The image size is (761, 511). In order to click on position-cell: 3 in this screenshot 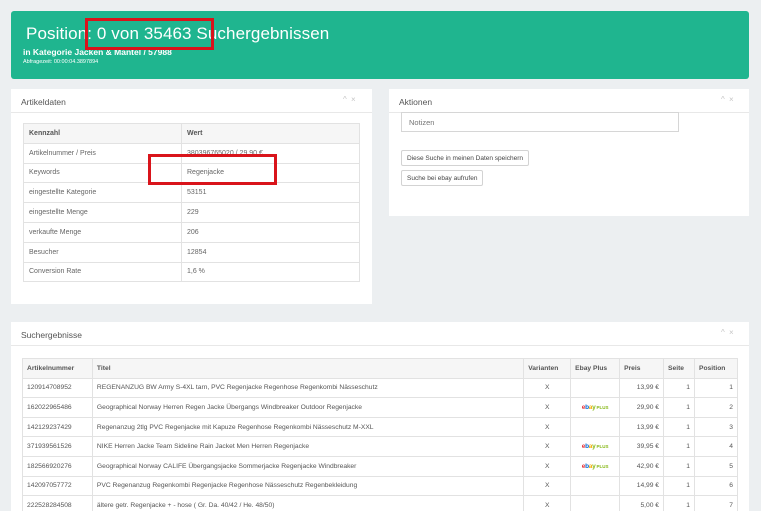, I will do `click(716, 427)`.